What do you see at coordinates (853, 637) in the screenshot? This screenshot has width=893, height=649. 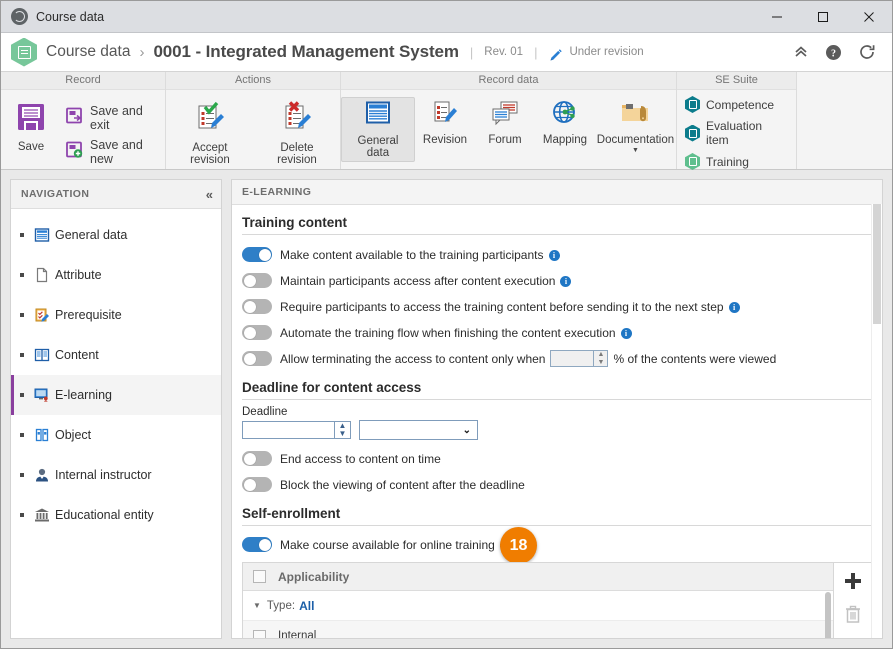 I see `details-window-icon` at bounding box center [853, 637].